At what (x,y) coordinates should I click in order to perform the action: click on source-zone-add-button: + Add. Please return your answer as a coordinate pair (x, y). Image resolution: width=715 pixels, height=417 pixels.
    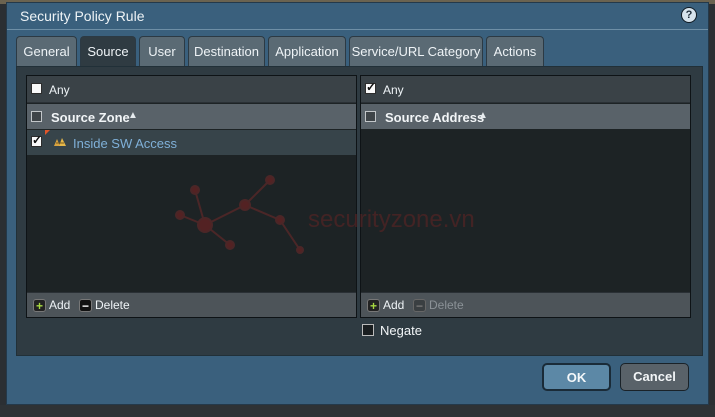
    Looking at the image, I should click on (51, 305).